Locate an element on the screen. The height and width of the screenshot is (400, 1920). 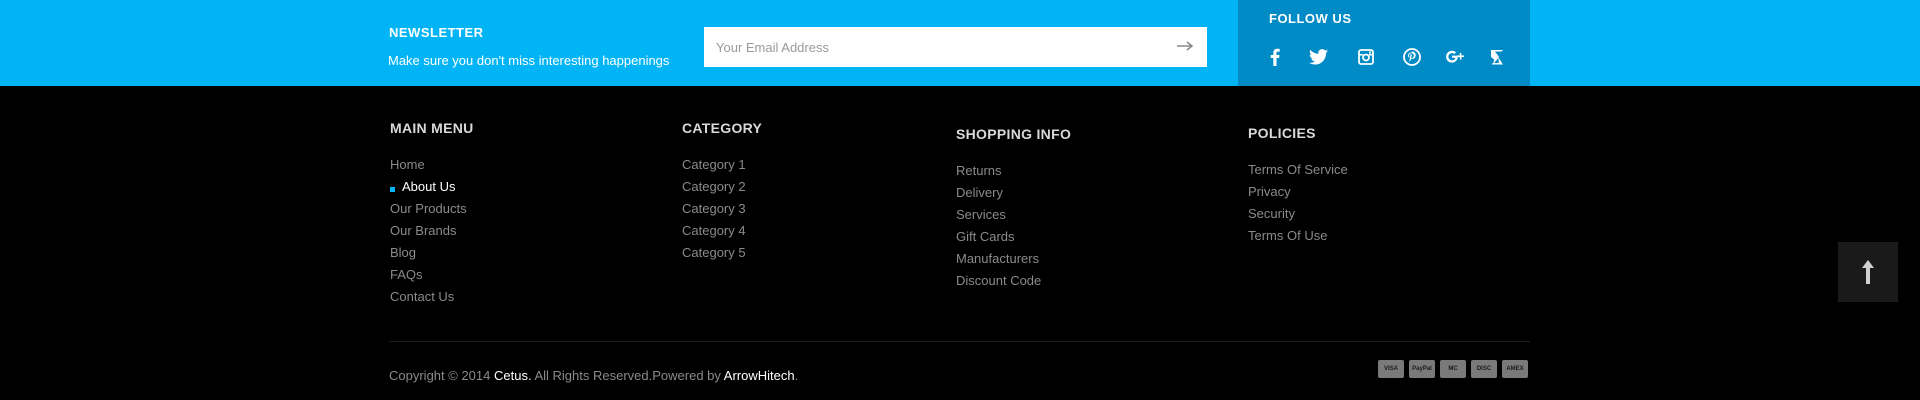
google-plus-icon is located at coordinates (1455, 56).